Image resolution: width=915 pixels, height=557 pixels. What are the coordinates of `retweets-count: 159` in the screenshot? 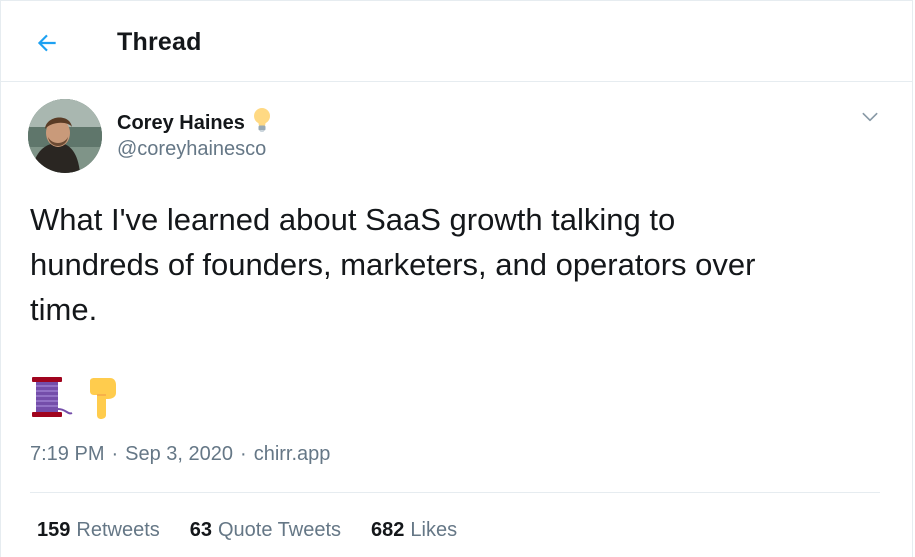 It's located at (54, 530).